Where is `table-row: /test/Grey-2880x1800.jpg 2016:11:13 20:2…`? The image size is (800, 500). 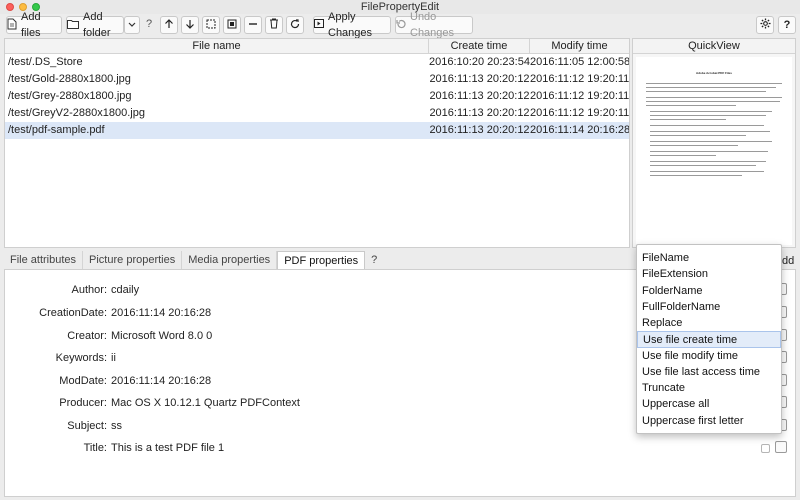
table-row: /test/Grey-2880x1800.jpg 2016:11:13 20:2… is located at coordinates (317, 96).